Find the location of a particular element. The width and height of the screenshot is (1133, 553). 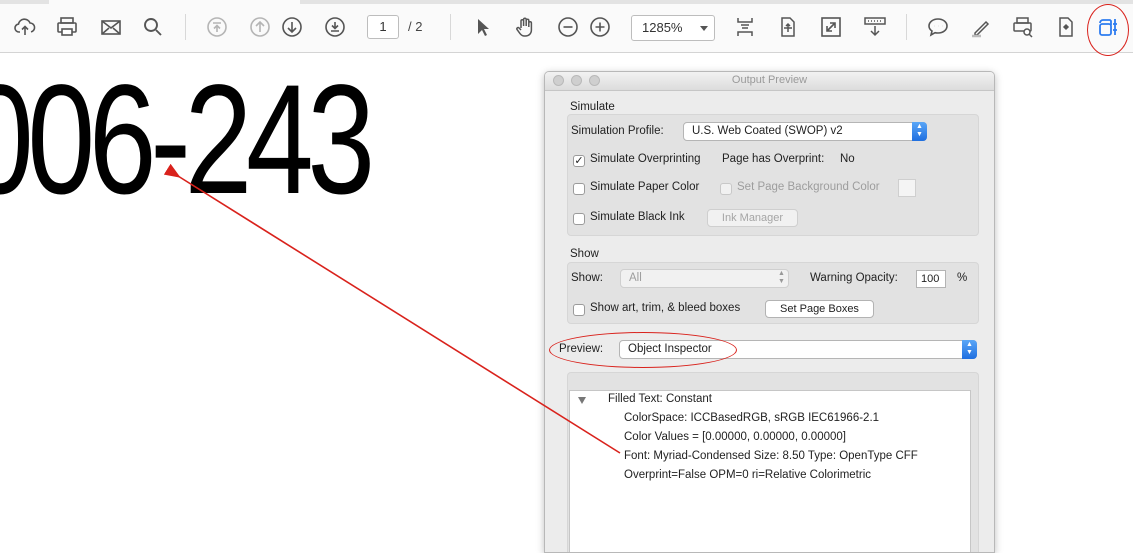

show-boxes-checkbox is located at coordinates (579, 310).